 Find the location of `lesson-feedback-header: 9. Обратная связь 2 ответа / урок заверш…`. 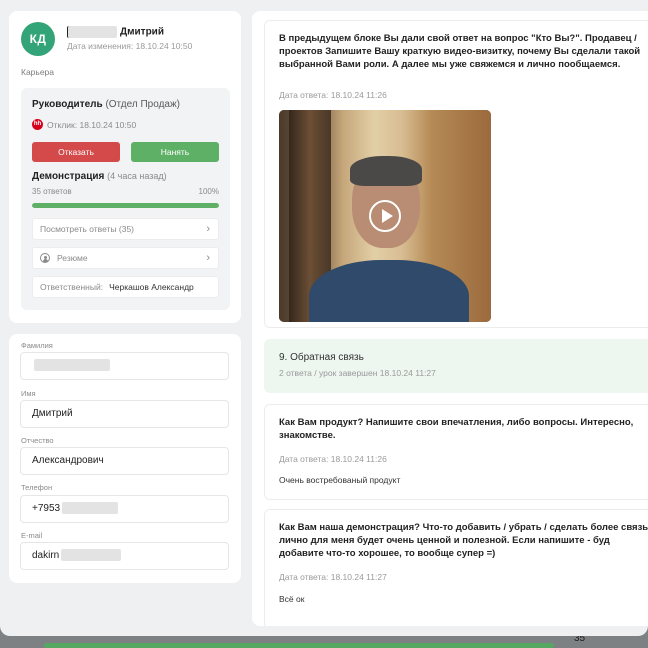

lesson-feedback-header: 9. Обратная связь 2 ответа / урок заверш… is located at coordinates (456, 366).